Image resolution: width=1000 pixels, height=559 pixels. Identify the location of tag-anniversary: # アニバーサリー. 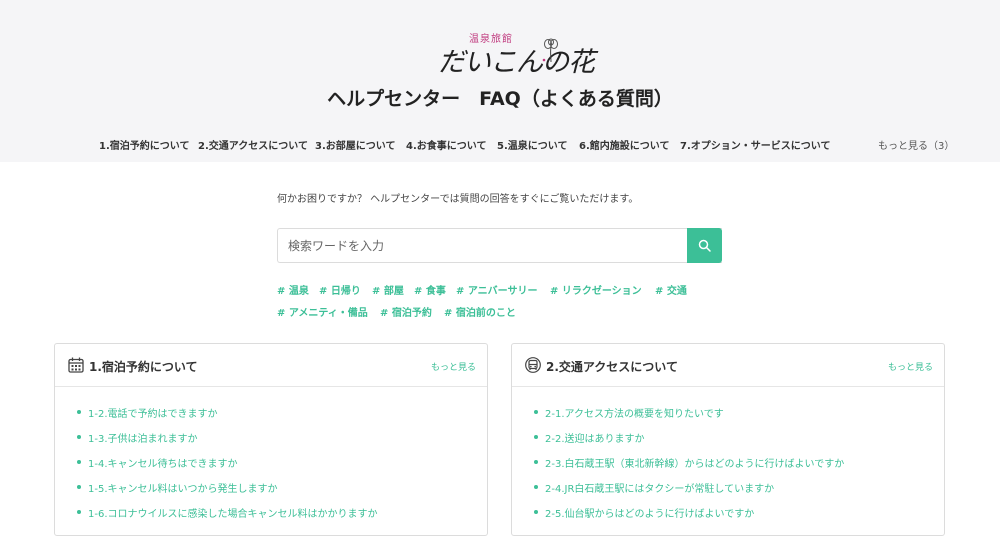
(496, 289).